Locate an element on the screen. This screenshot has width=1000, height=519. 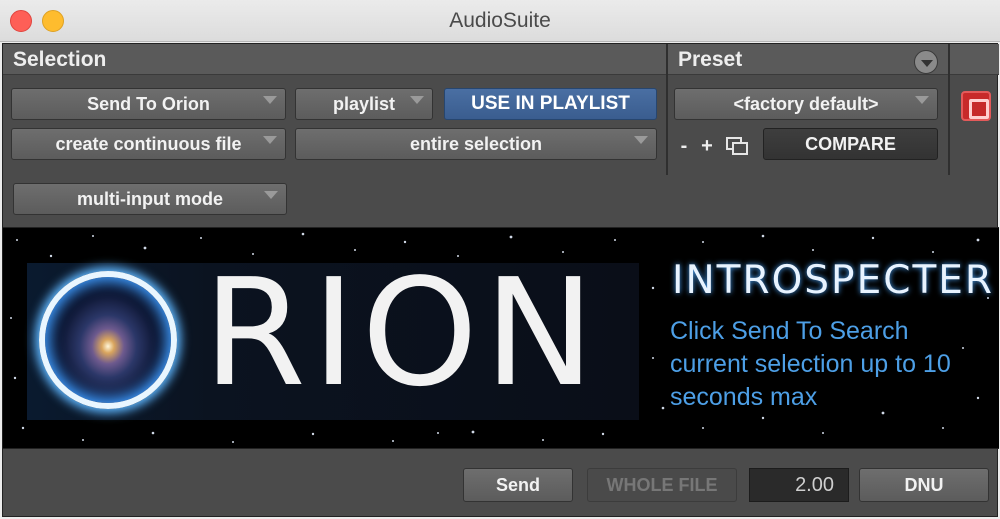
input-mode-select: multi-input mode is located at coordinates (150, 199).